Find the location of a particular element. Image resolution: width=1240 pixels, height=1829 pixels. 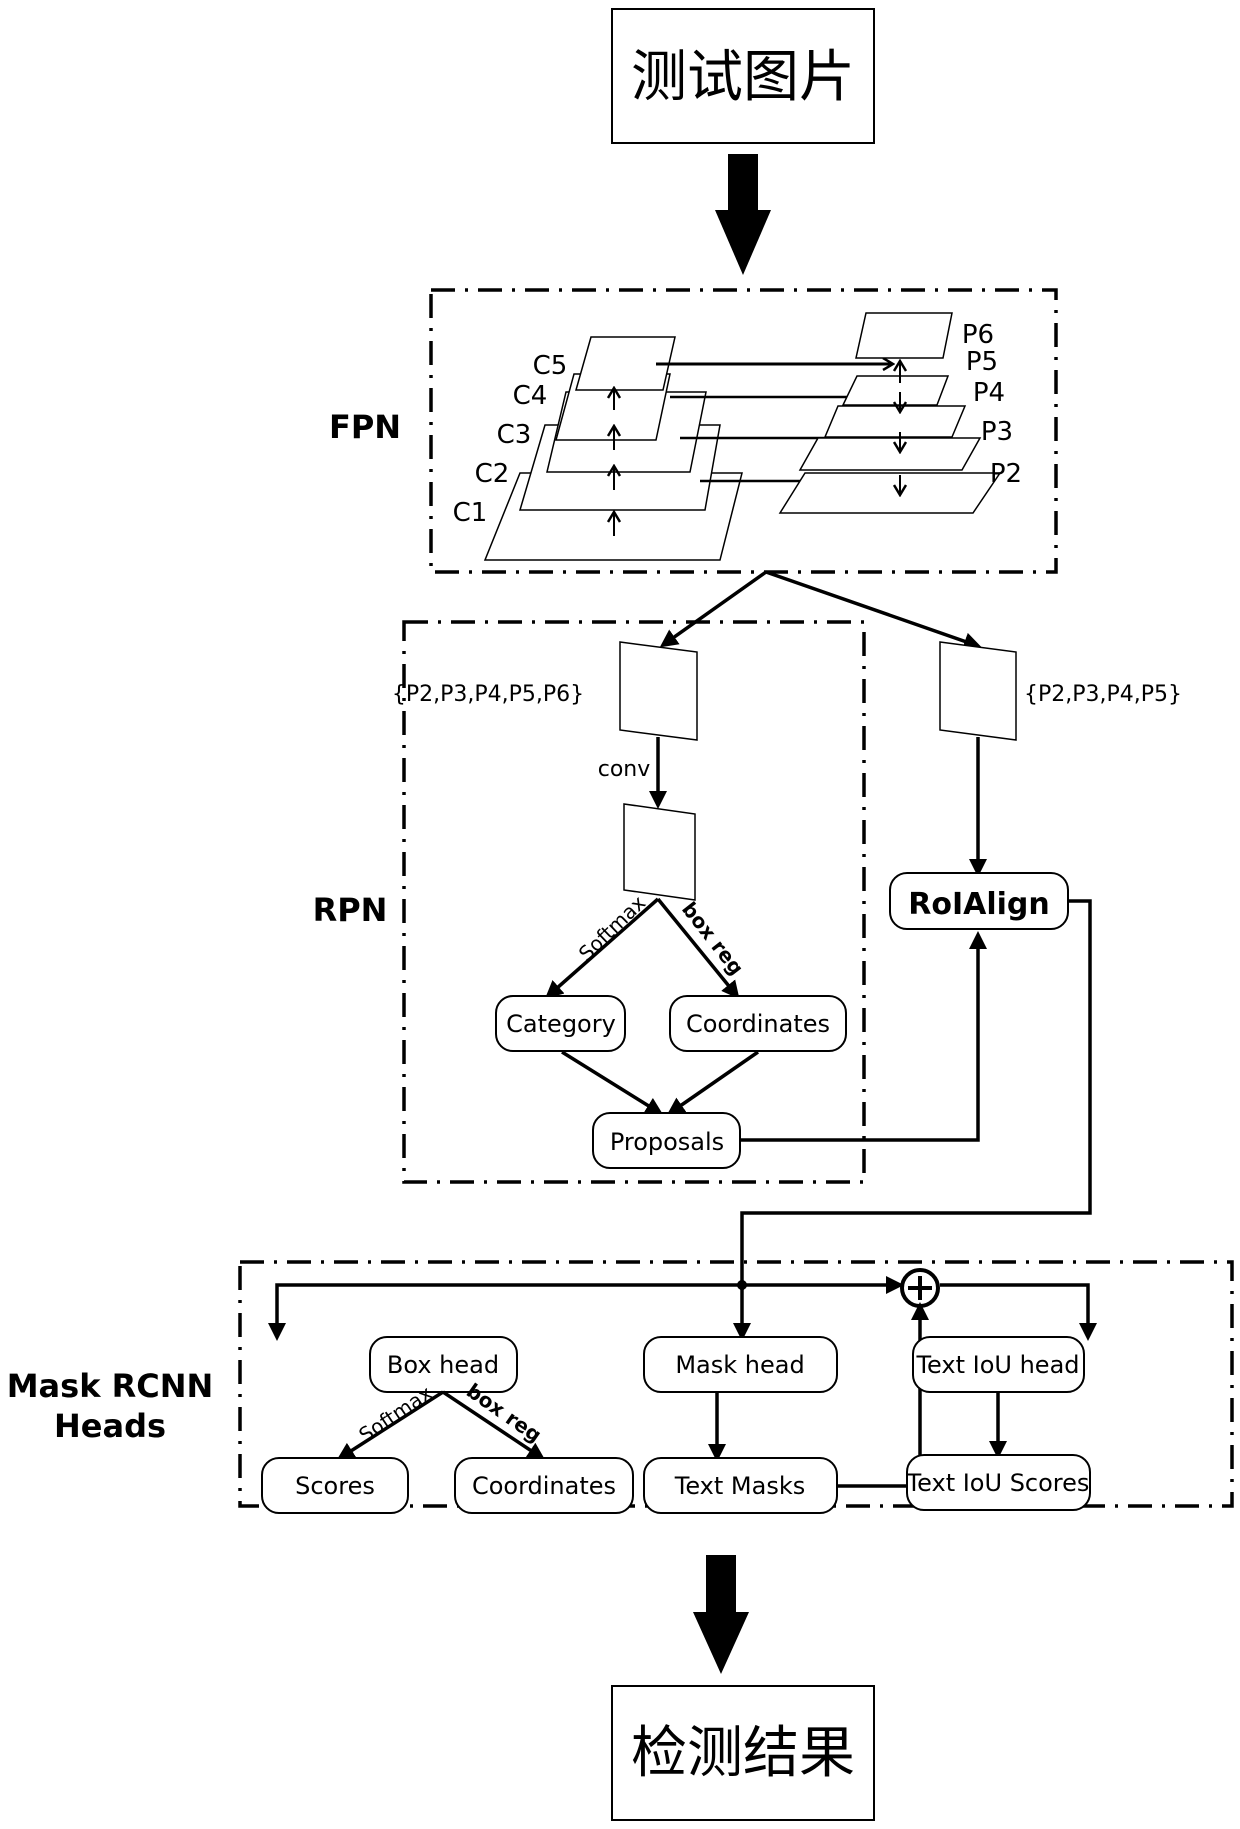

rpn-section-label: RPN is located at coordinates (350, 910).